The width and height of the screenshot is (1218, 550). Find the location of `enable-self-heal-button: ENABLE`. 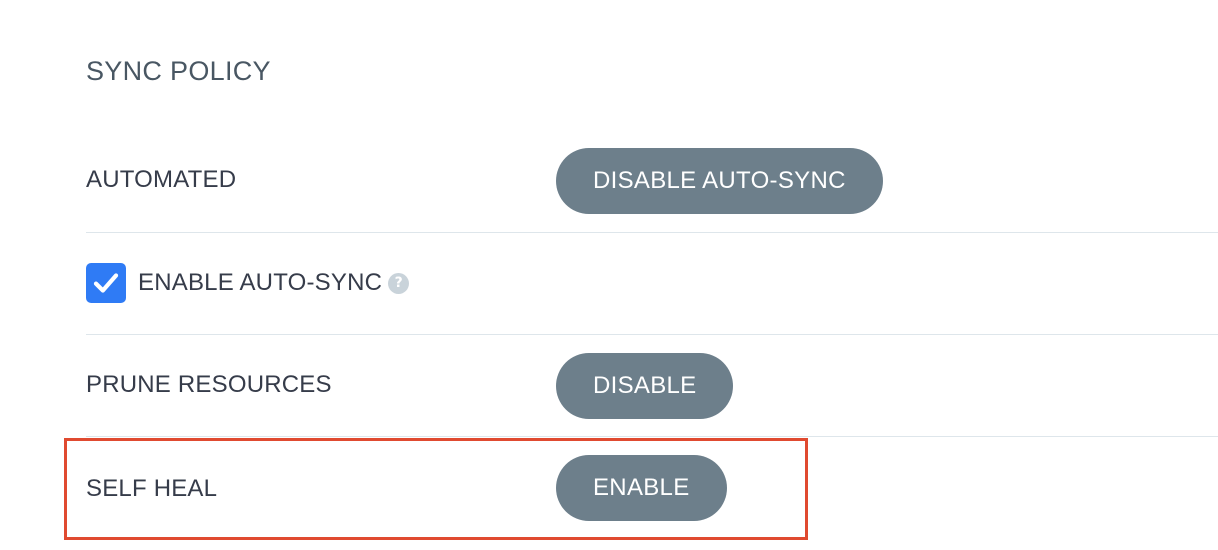

enable-self-heal-button: ENABLE is located at coordinates (641, 488).